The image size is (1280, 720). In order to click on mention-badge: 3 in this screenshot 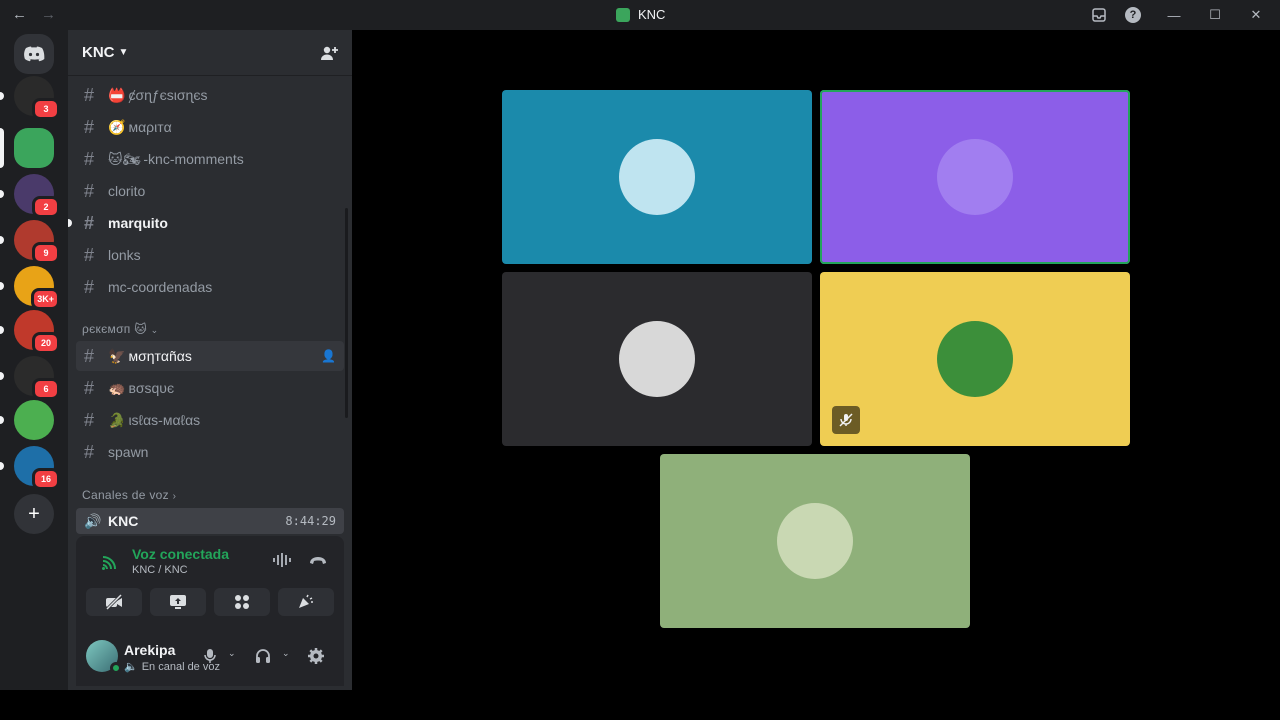, I will do `click(46, 109)`.